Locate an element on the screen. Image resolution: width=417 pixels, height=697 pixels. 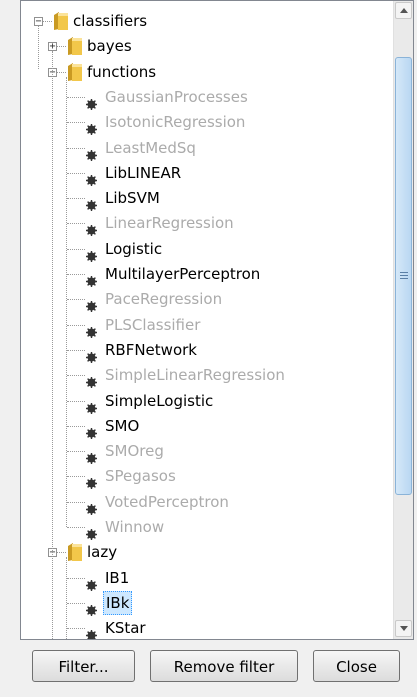
chevron-down-icon is located at coordinates (404, 628).